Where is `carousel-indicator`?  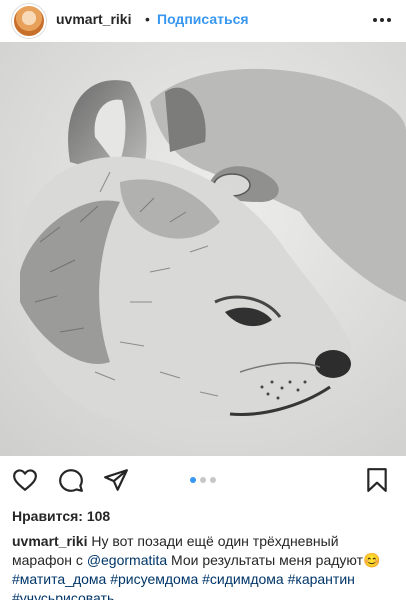 carousel-indicator is located at coordinates (203, 480).